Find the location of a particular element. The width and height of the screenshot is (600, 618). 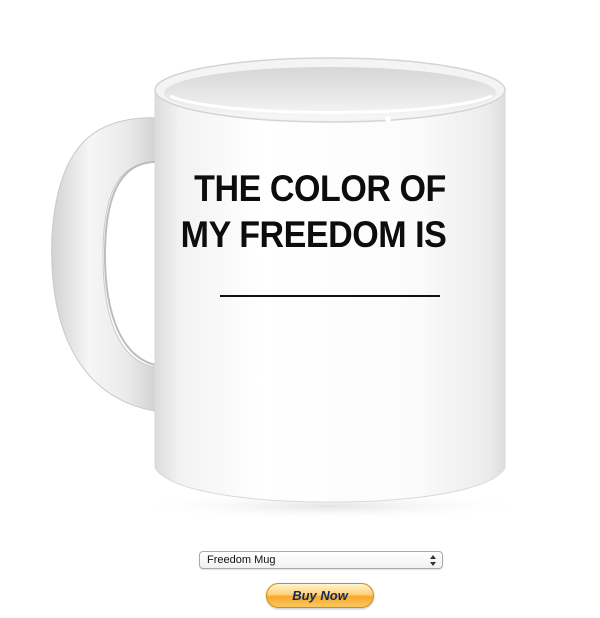

buy-now-button: Buy Now is located at coordinates (320, 595).